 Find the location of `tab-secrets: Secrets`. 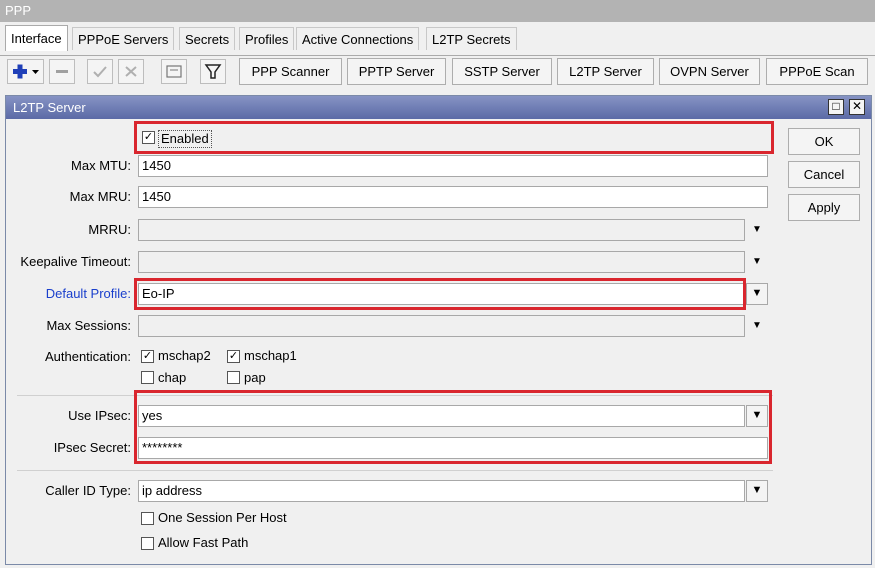

tab-secrets: Secrets is located at coordinates (207, 38).